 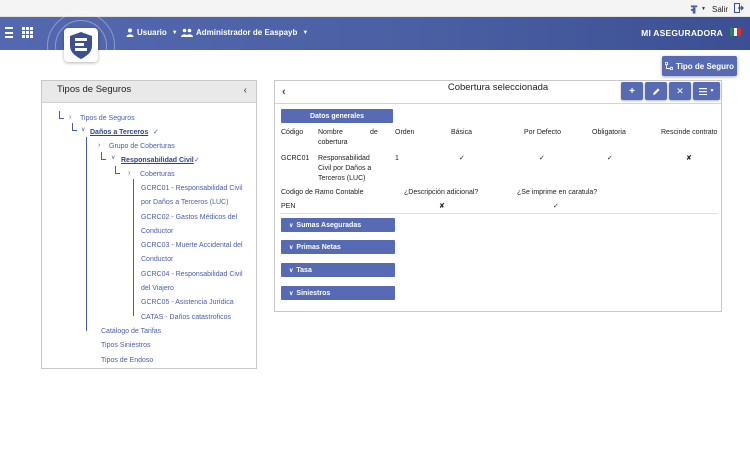 I want to click on cell-obligatoria-check: ✓, so click(x=610, y=158).